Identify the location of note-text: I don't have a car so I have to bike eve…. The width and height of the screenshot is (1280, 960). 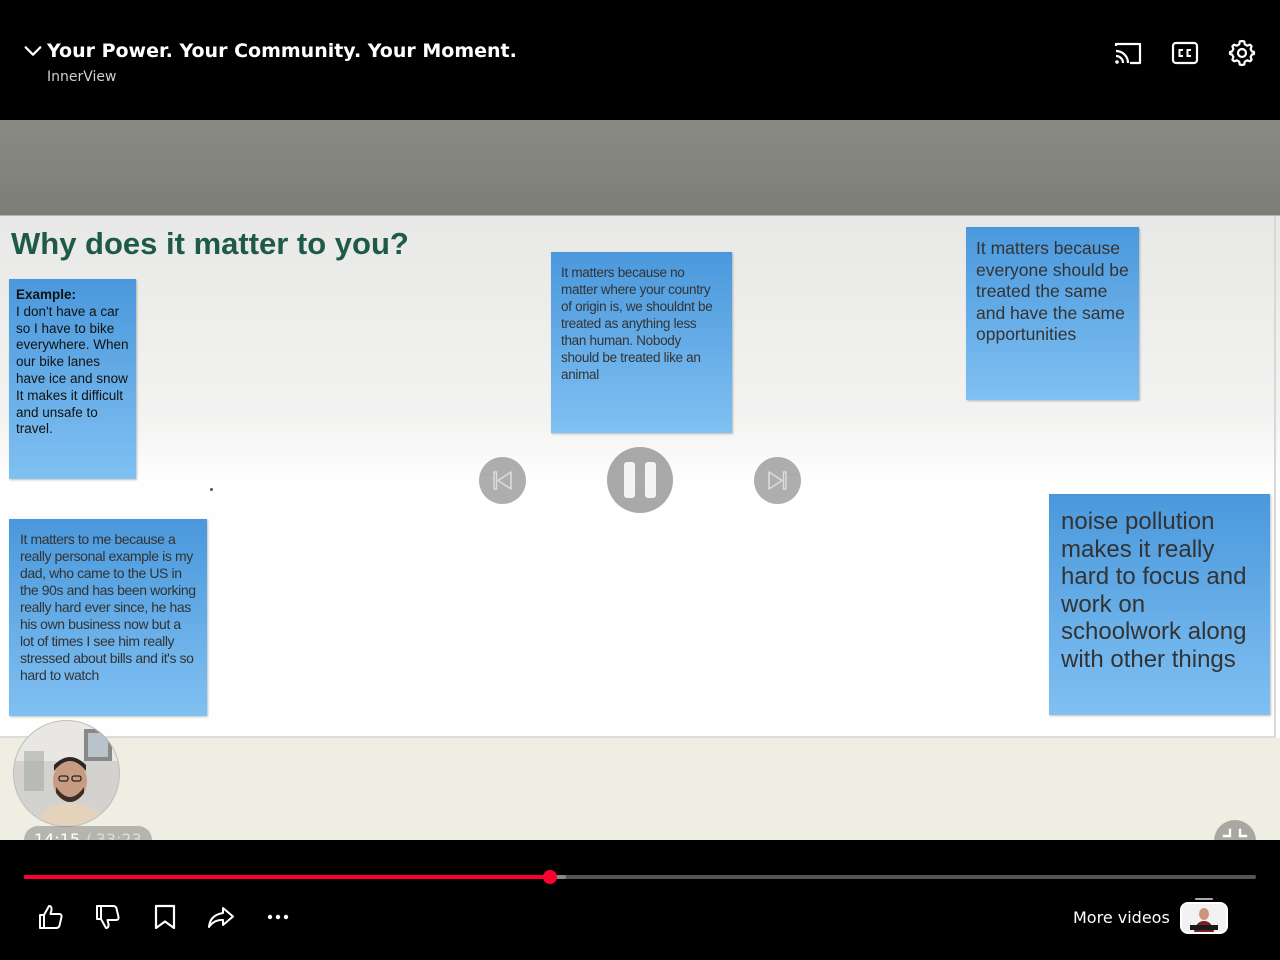
(72, 370).